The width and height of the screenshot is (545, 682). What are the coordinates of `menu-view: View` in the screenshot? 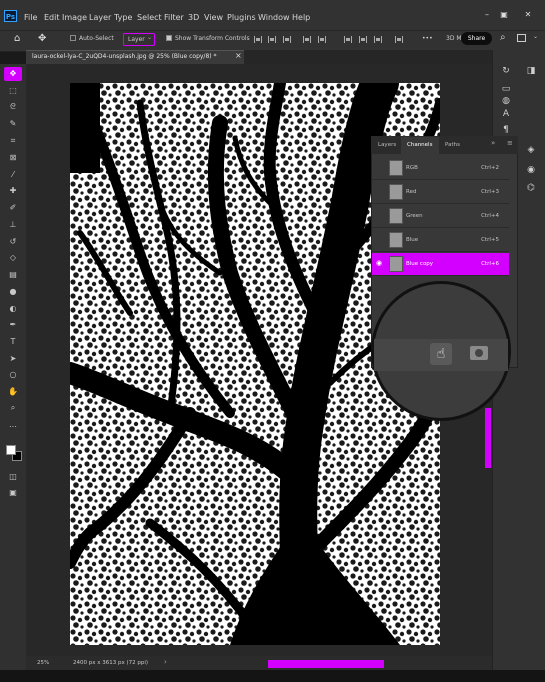 It's located at (213, 17).